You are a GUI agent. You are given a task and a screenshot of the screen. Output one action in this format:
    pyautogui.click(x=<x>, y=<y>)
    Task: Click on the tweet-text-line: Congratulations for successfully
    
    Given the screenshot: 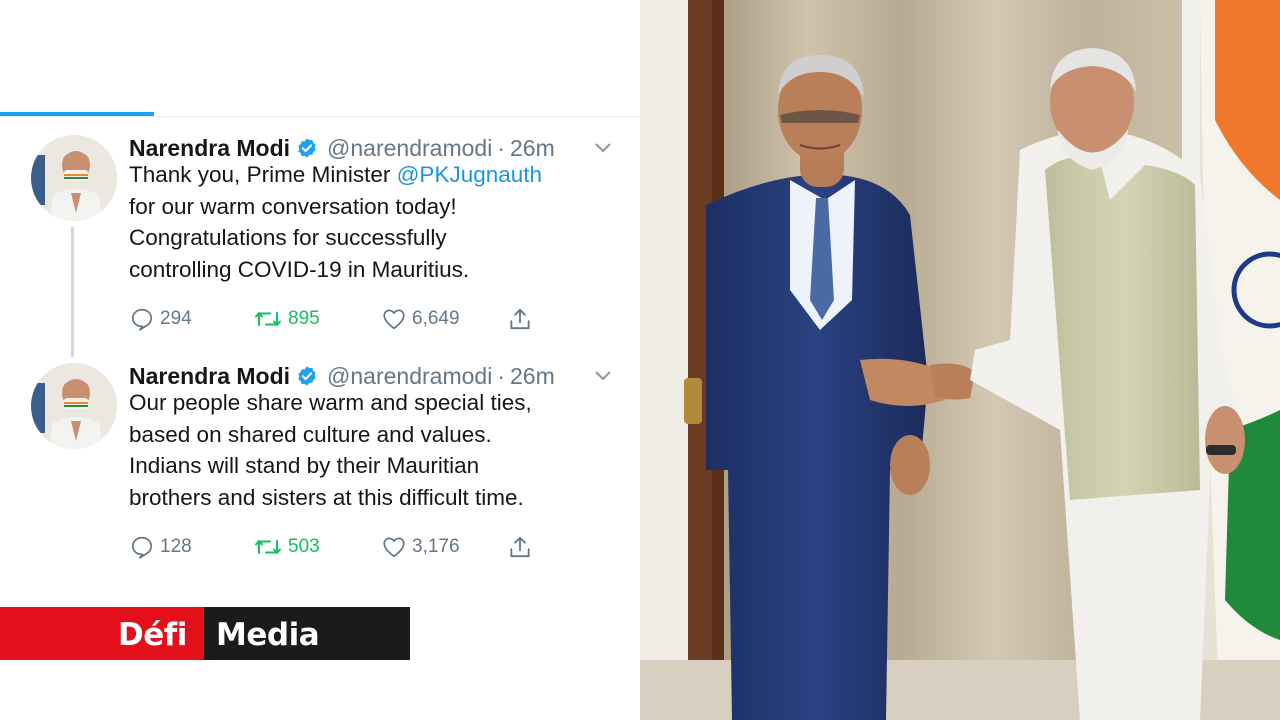 What is the action you would take?
    pyautogui.click(x=288, y=237)
    